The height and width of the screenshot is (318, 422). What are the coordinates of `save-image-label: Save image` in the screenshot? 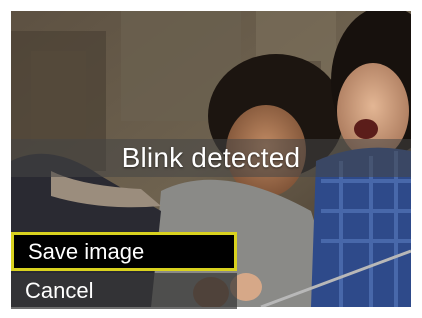 It's located at (86, 251).